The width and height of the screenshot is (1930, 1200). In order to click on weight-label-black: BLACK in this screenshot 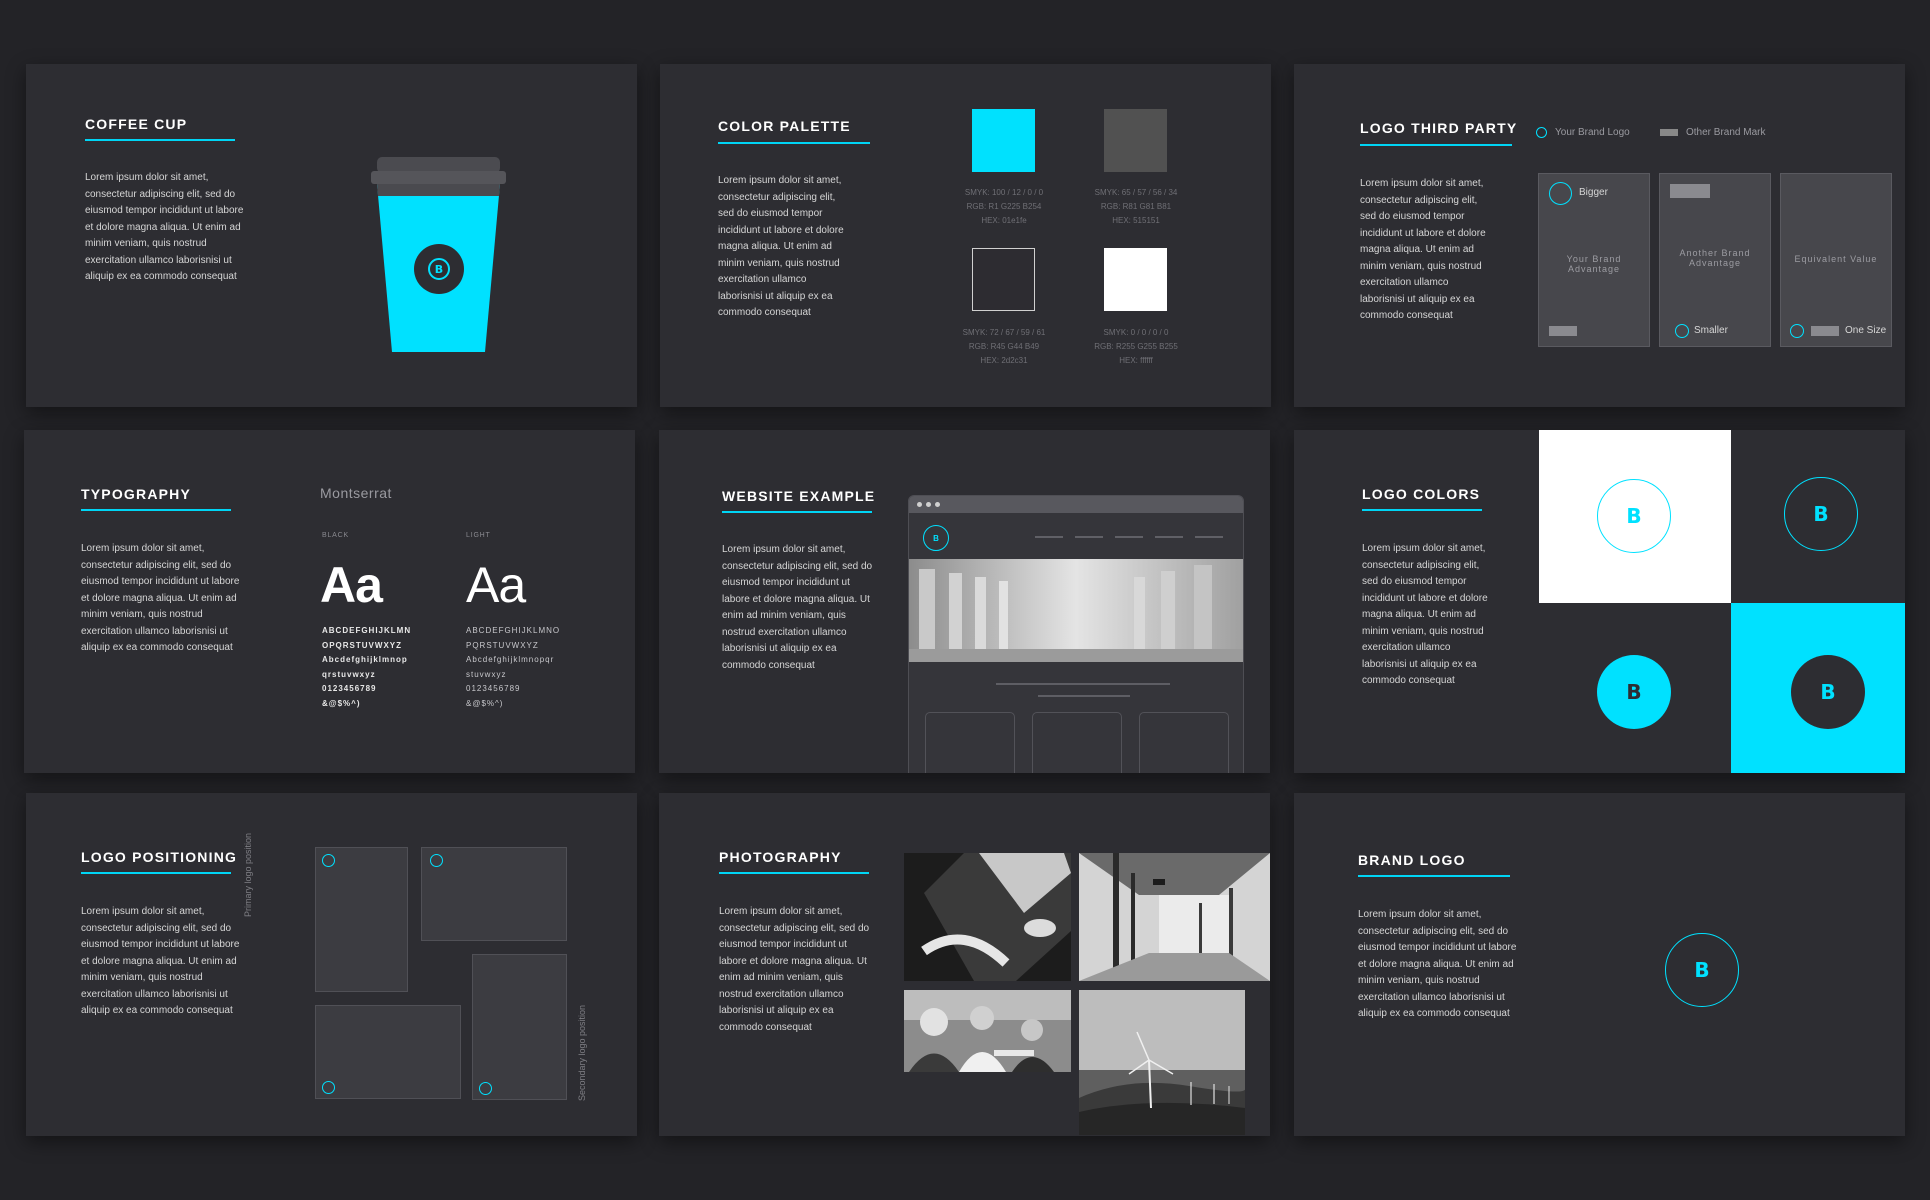, I will do `click(335, 535)`.